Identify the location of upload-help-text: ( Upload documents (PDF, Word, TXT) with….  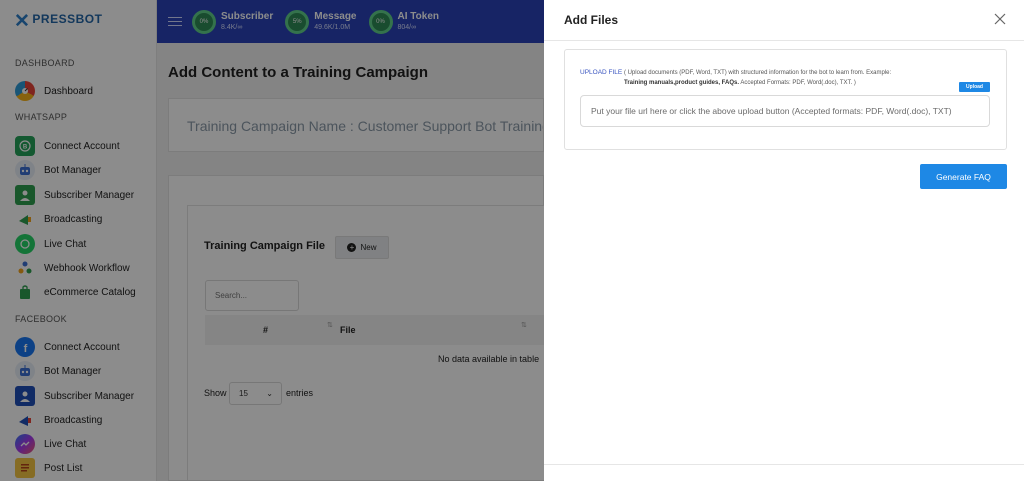
(757, 73).